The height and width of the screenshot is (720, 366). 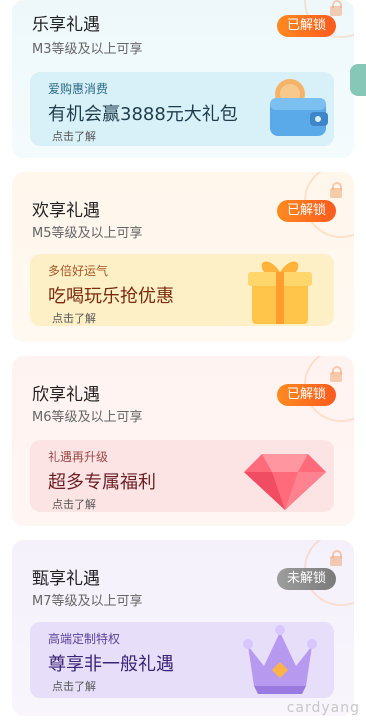 What do you see at coordinates (84, 639) in the screenshot?
I see `promo-tagline: 高端定制特权` at bounding box center [84, 639].